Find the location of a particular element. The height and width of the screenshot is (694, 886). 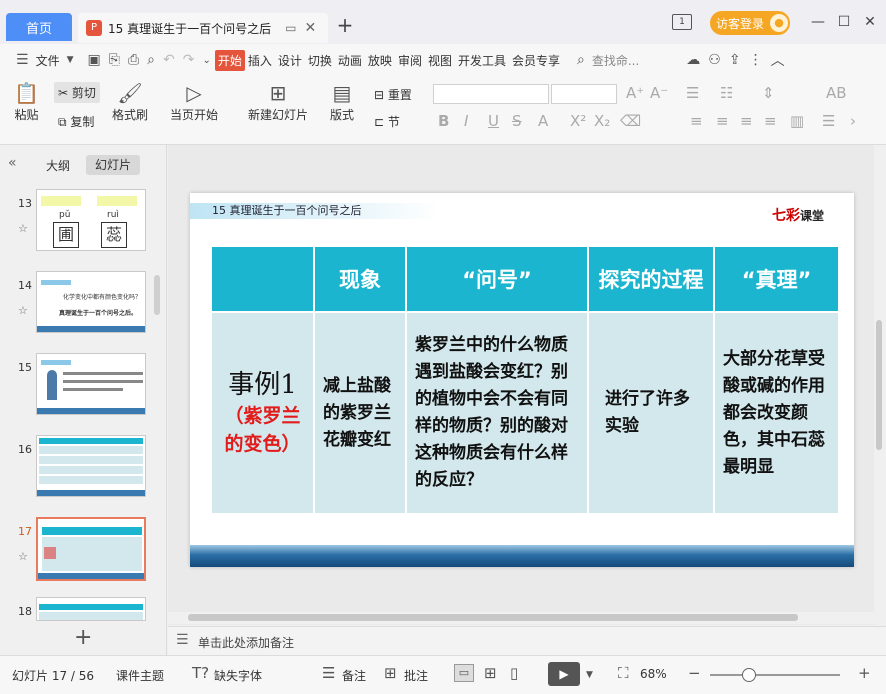

page-count-badge: 1 is located at coordinates (682, 22).